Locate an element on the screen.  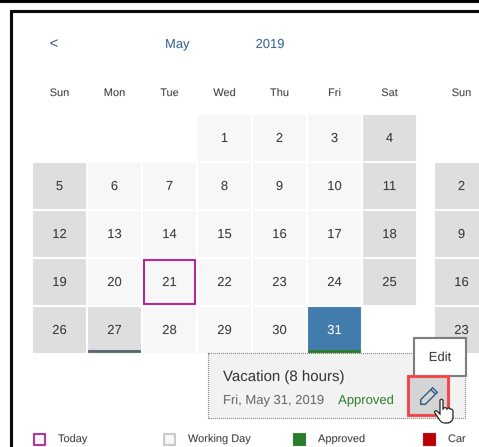
day-cell: 21 is located at coordinates (169, 282).